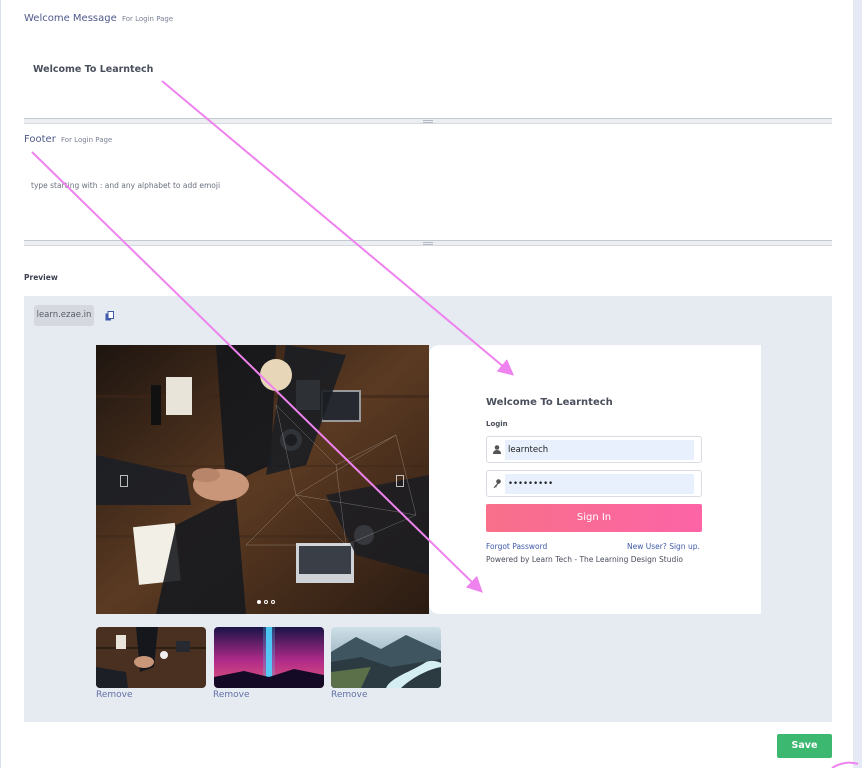 The image size is (862, 768). Describe the element at coordinates (516, 546) in the screenshot. I see `forgot-password-link: Forgot Password` at that location.